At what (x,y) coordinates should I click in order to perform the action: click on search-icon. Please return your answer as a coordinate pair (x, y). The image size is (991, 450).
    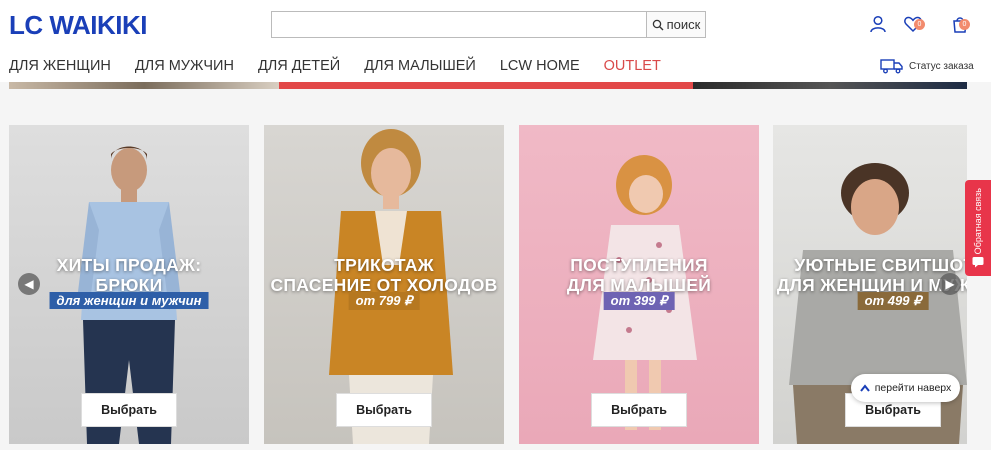
    Looking at the image, I should click on (658, 24).